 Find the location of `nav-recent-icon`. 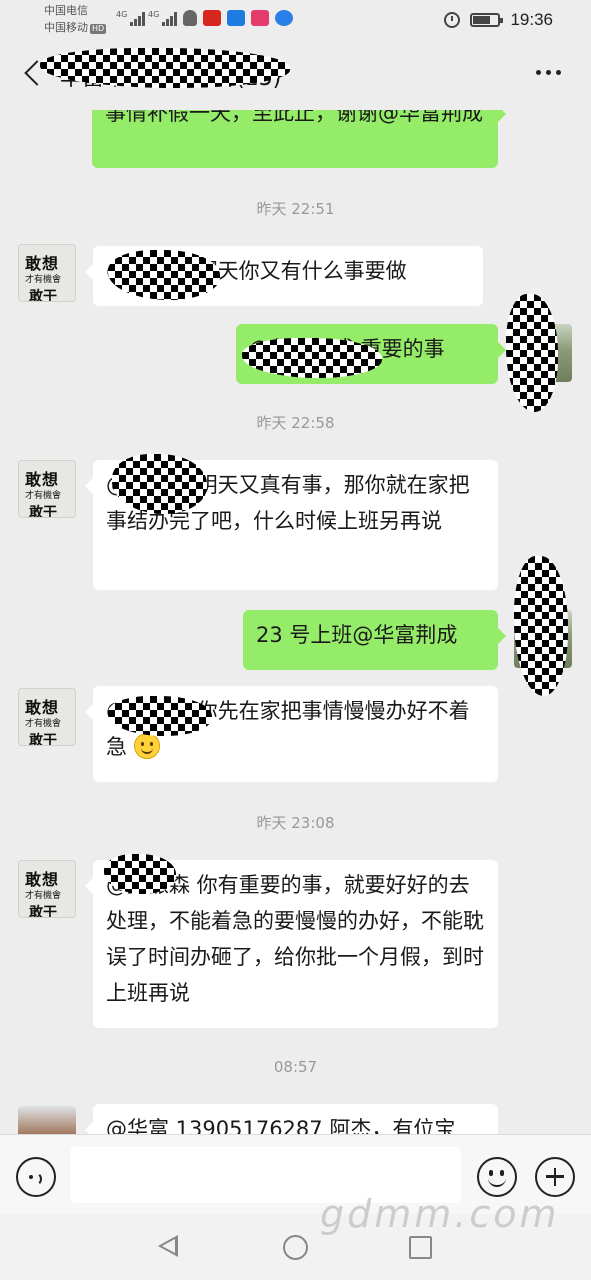

nav-recent-icon is located at coordinates (420, 1247).